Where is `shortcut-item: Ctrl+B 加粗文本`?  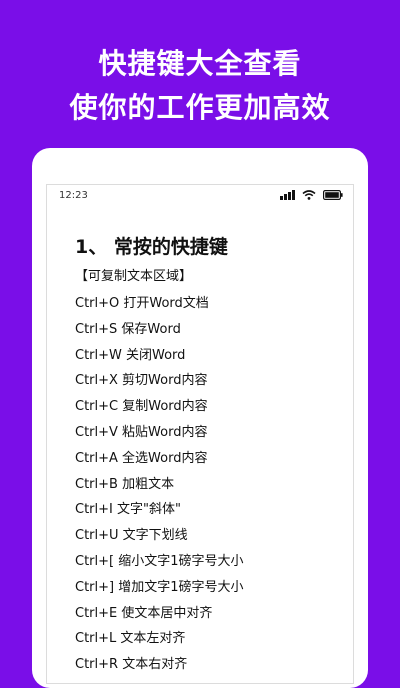
shortcut-item: Ctrl+B 加粗文本 is located at coordinates (159, 485).